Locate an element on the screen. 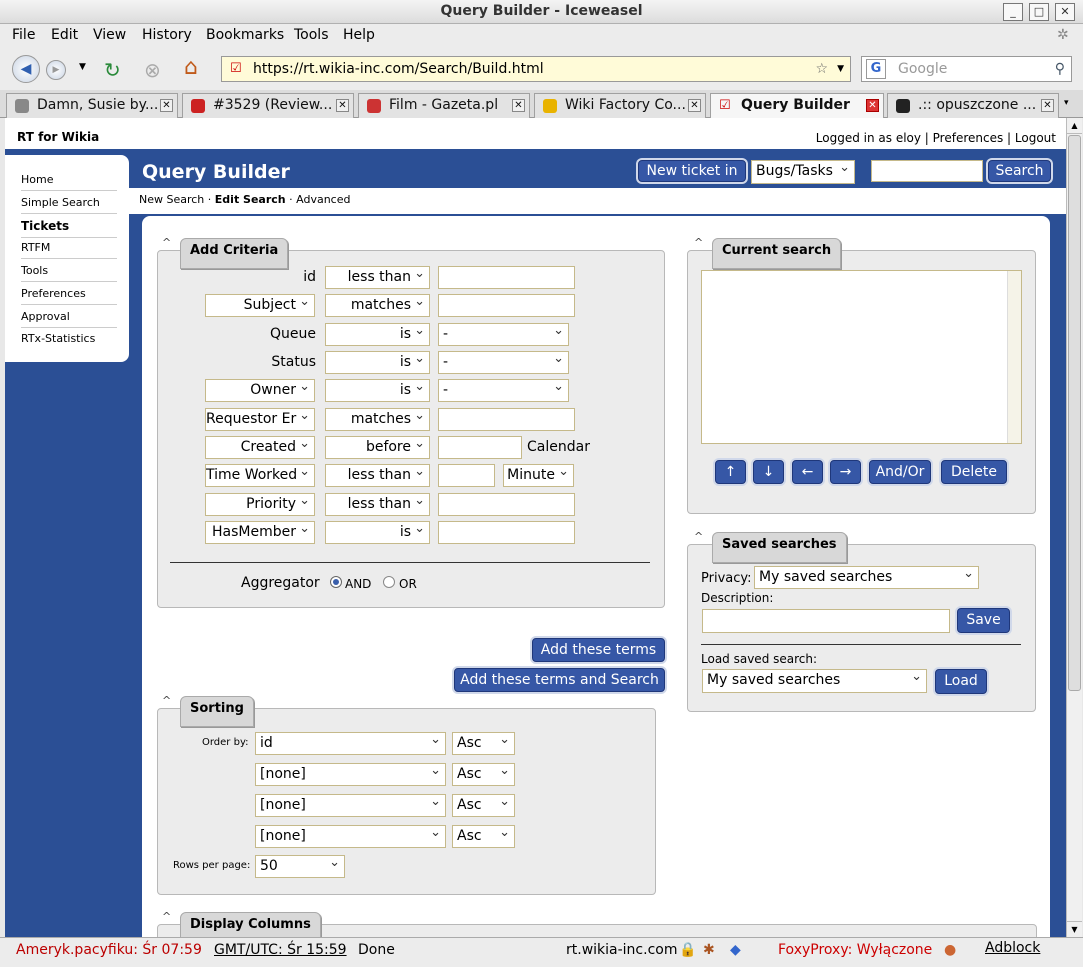 The height and width of the screenshot is (967, 1083). menu-bookmarks: Bookmarks is located at coordinates (245, 35).